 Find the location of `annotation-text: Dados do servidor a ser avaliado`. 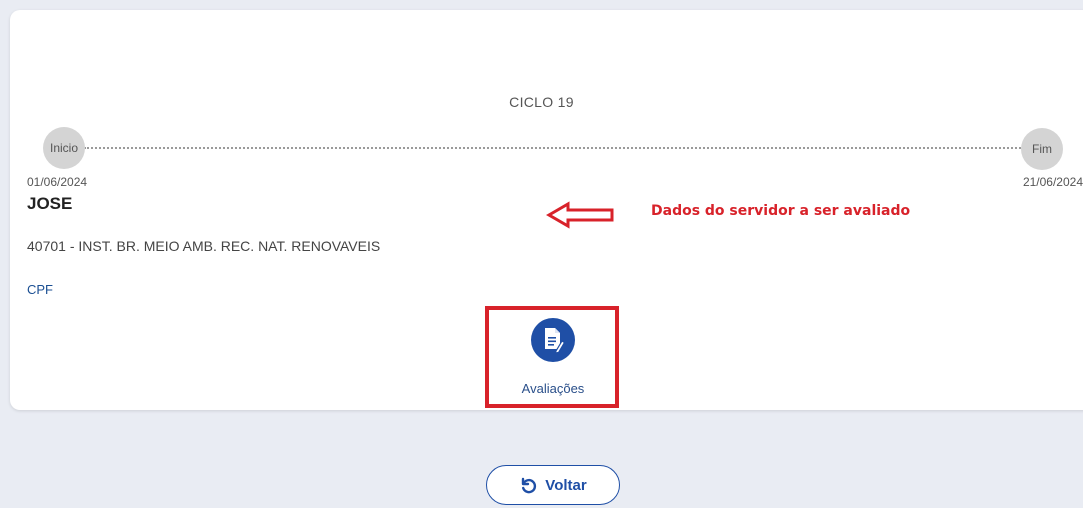

annotation-text: Dados do servidor a ser avaliado is located at coordinates (781, 211).